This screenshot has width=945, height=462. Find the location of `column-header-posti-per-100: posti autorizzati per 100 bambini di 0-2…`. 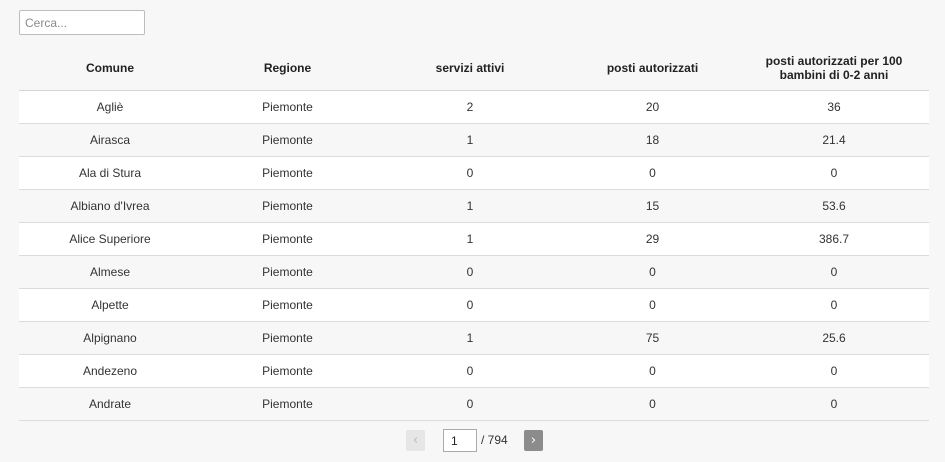

column-header-posti-per-100: posti autorizzati per 100 bambini di 0-2… is located at coordinates (834, 68).